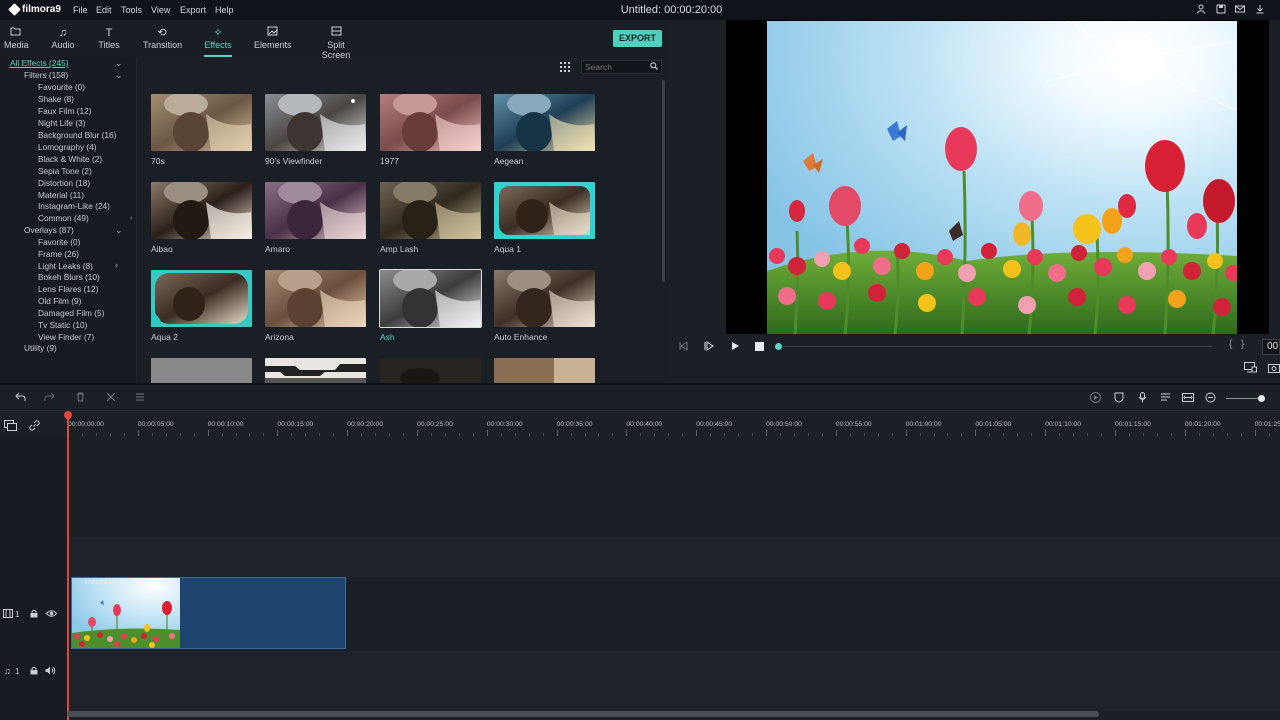 The image size is (1280, 720). I want to click on play-frame-icon, so click(709, 347).